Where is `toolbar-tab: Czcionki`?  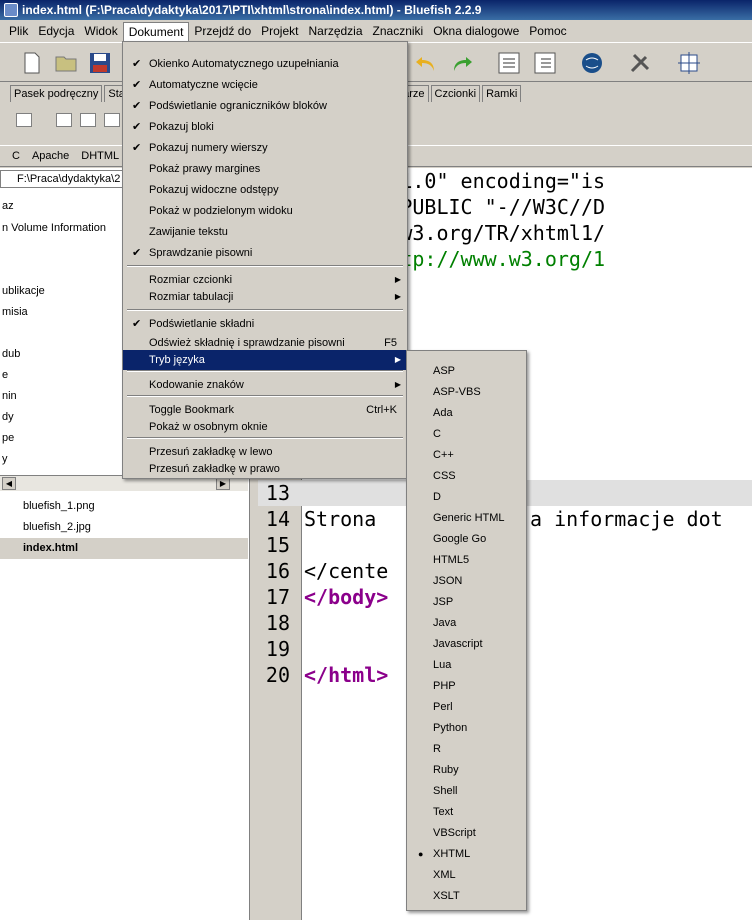 toolbar-tab: Czcionki is located at coordinates (455, 93).